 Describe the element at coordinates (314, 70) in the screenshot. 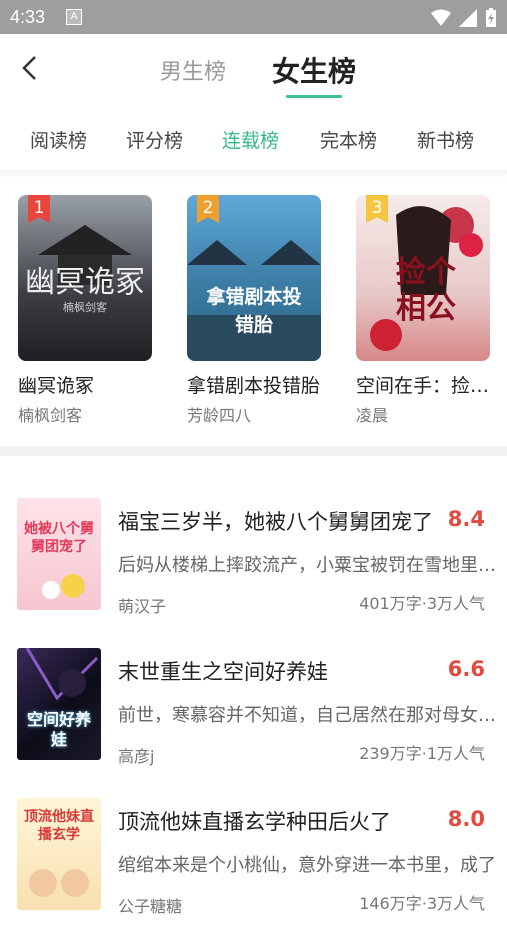

I see `tab-female-rank: 女生榜` at that location.